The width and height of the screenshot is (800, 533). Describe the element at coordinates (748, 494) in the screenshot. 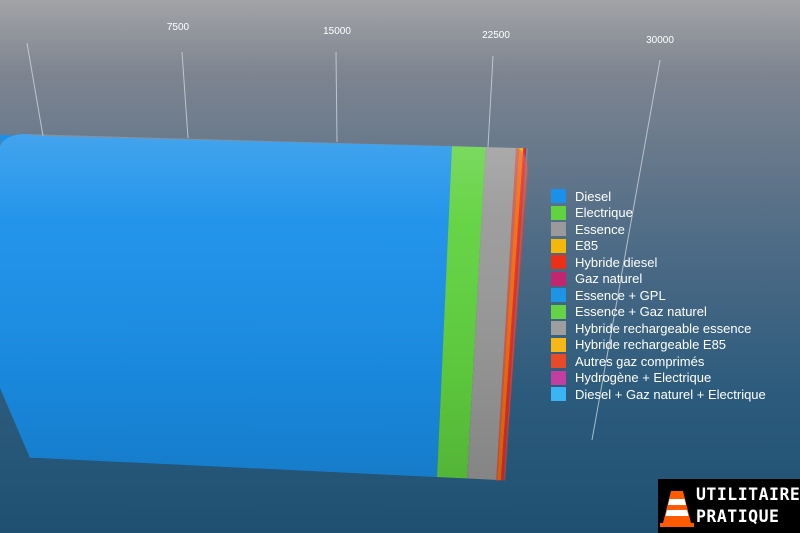

I see `logo-line-1: UTILITAIRE` at that location.